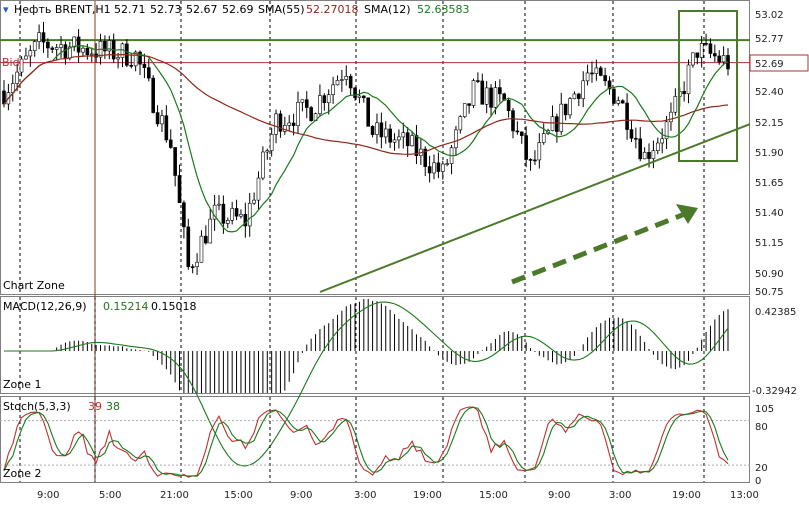 The height and width of the screenshot is (511, 809). Describe the element at coordinates (769, 292) in the screenshot. I see `y-tick: 50.75` at that location.